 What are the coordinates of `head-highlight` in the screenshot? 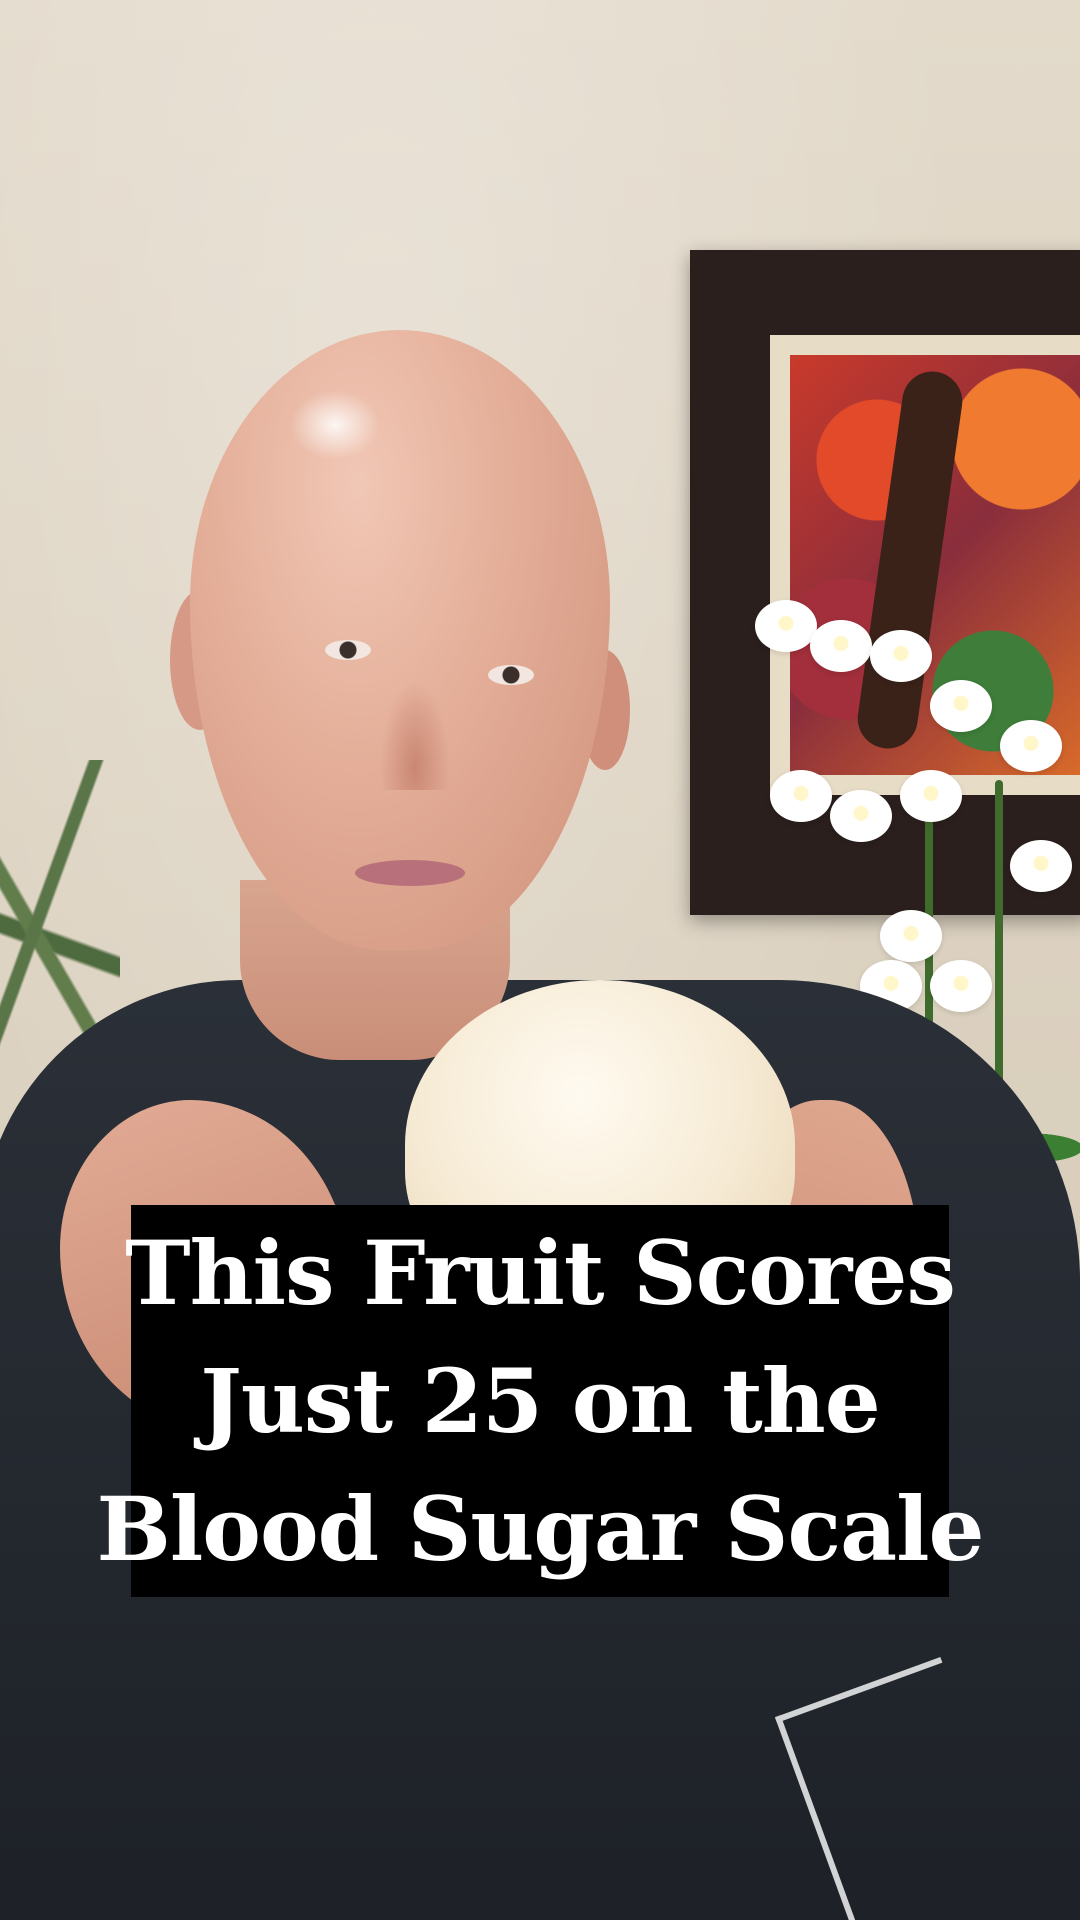 It's located at (335, 425).